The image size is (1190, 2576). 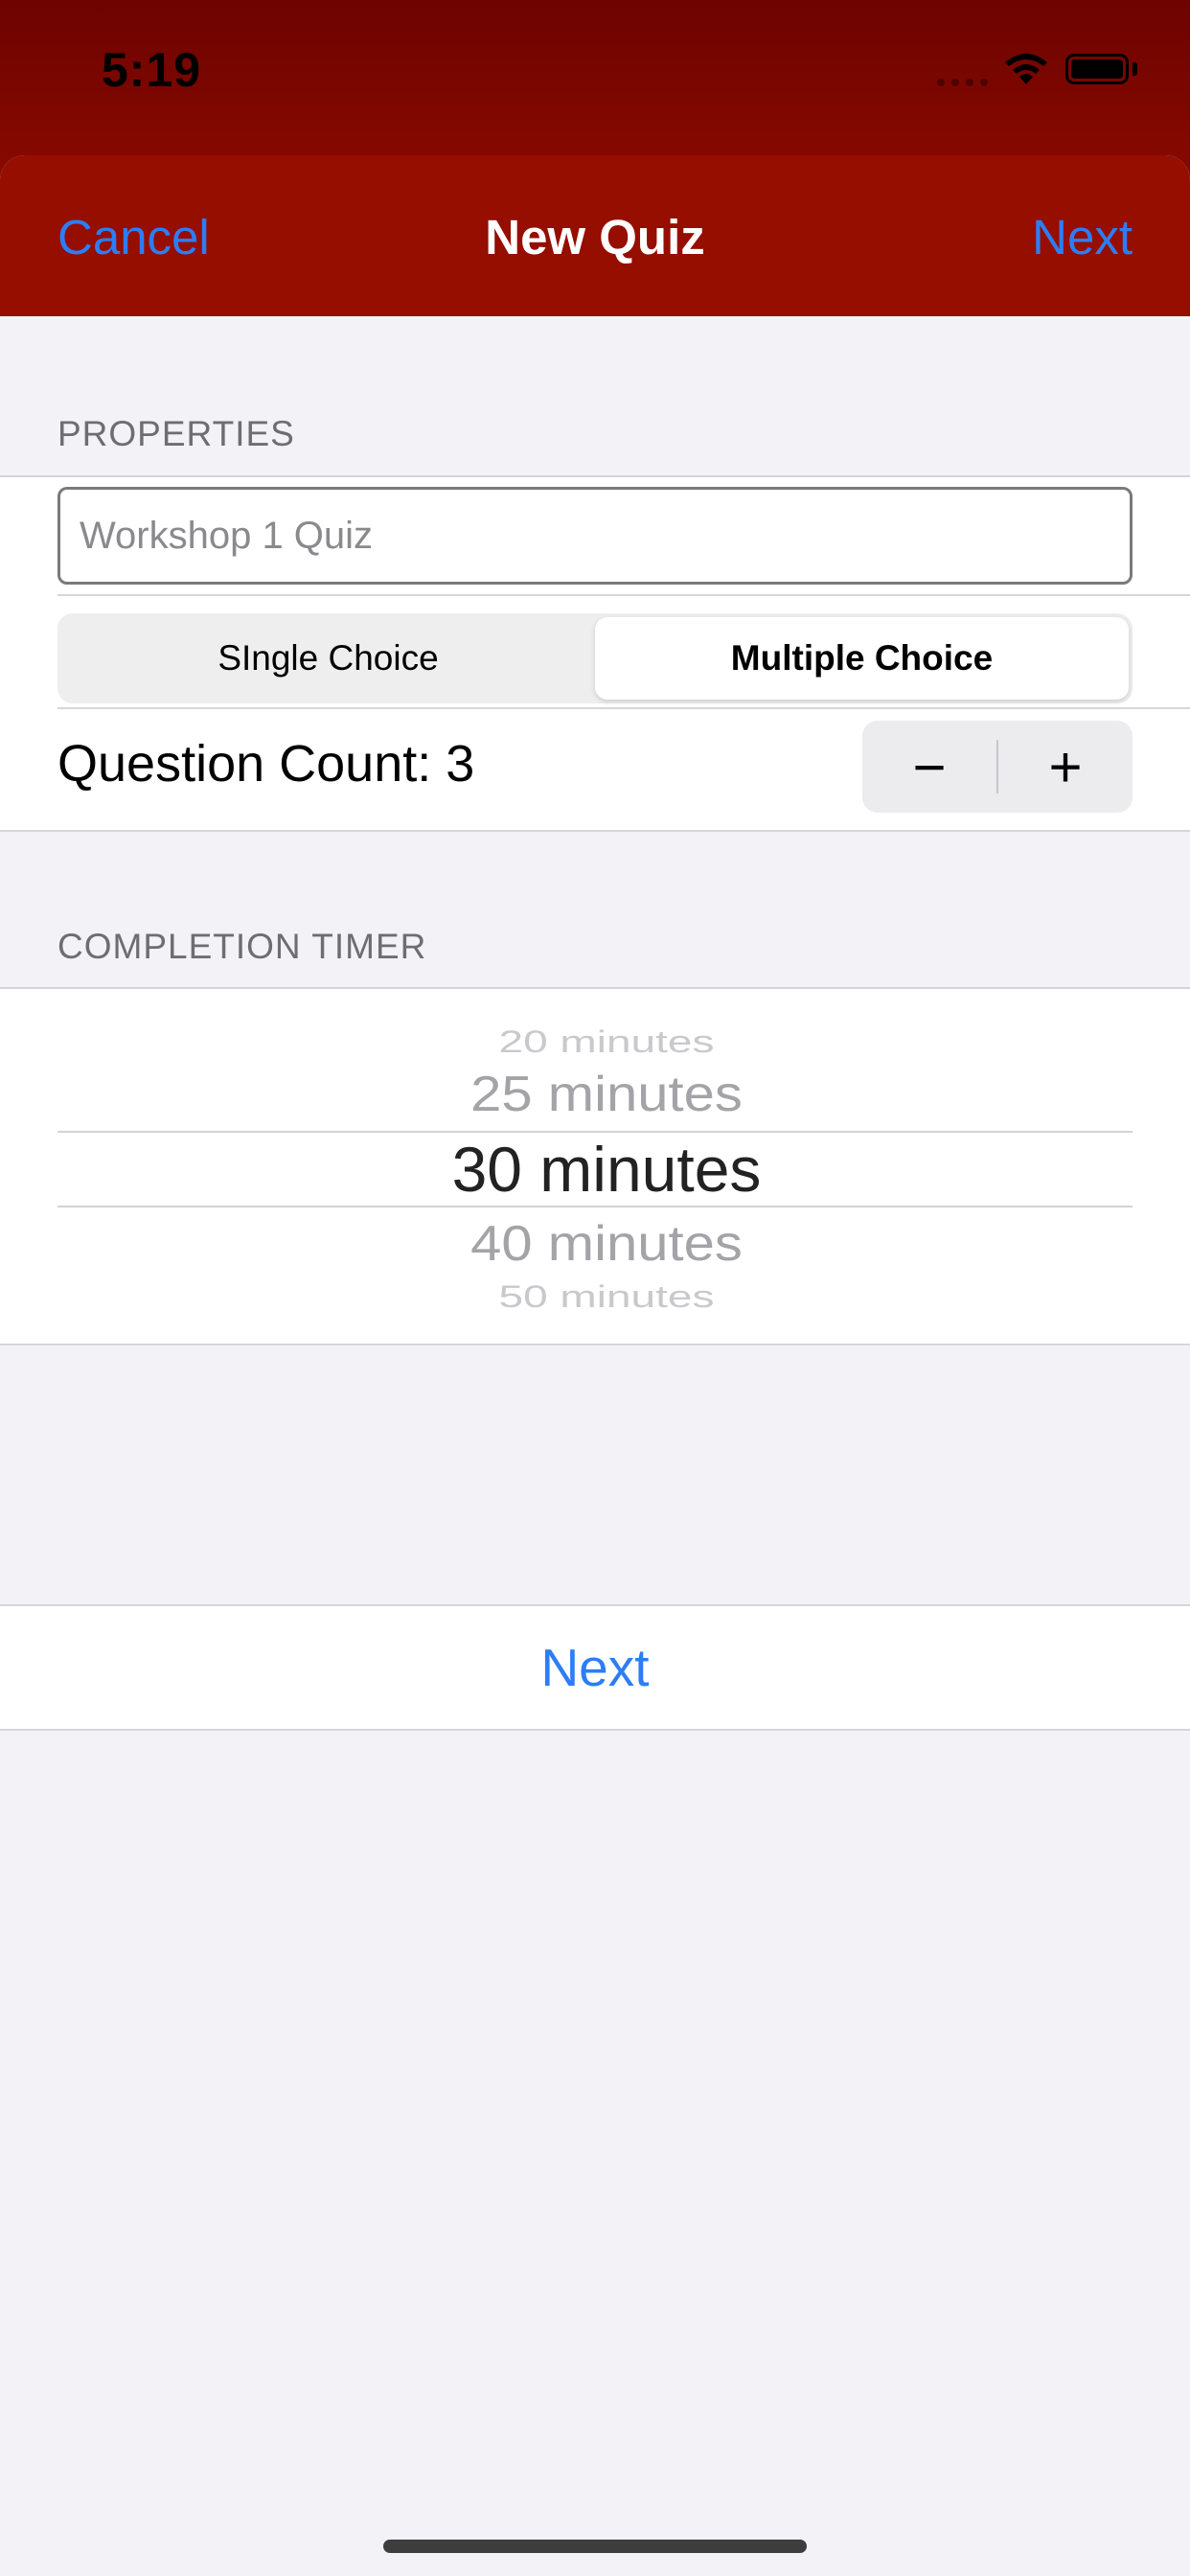 I want to click on status-time: 5:19, so click(x=152, y=70).